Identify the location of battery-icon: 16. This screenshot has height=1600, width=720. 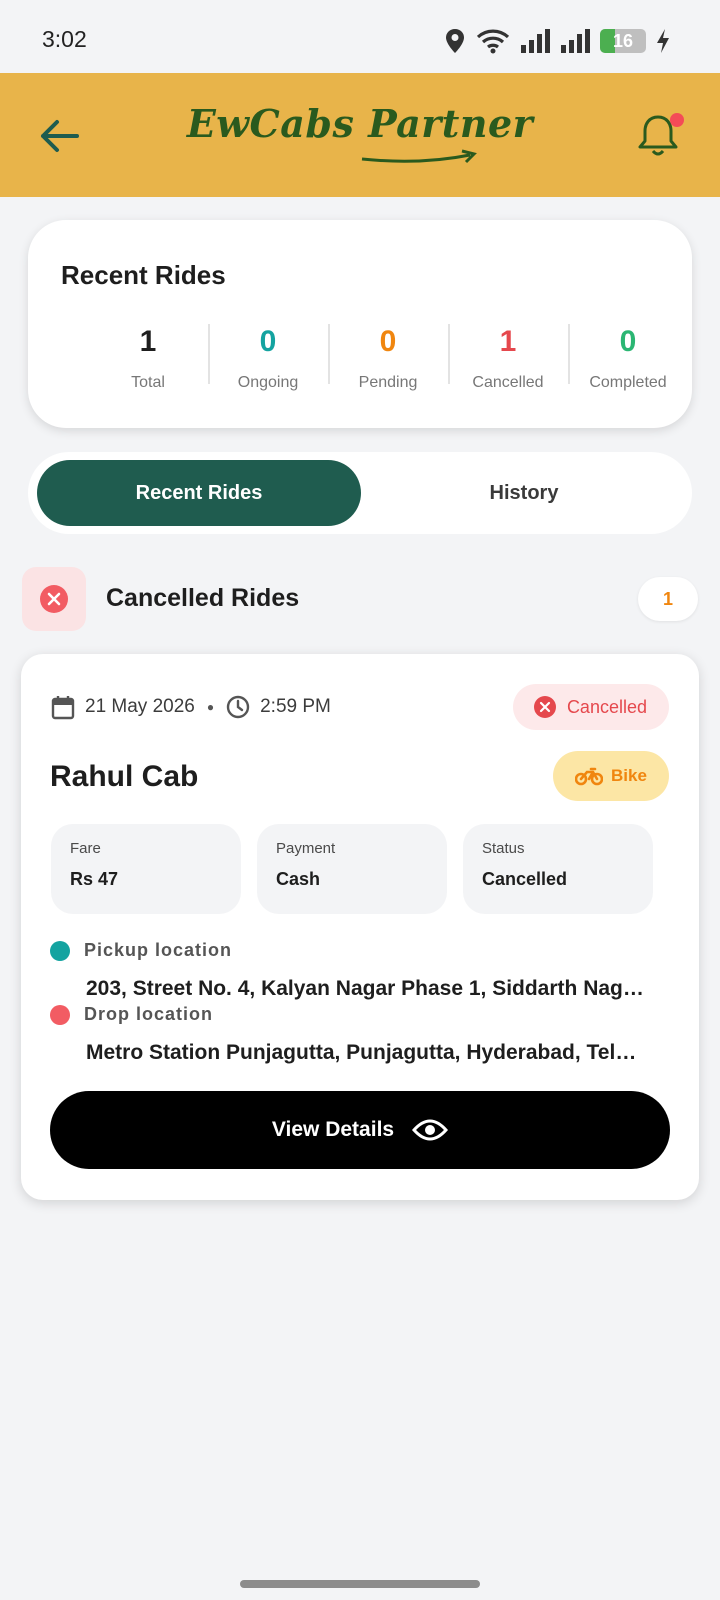
(623, 41).